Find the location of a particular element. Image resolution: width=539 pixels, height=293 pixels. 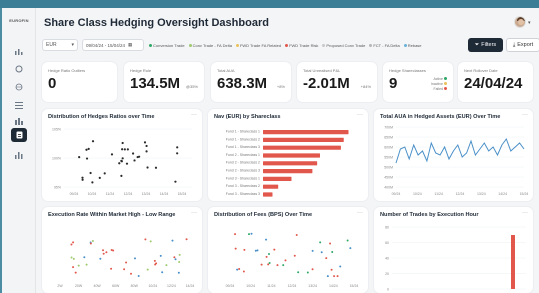

stats-icon is located at coordinates (19, 155).